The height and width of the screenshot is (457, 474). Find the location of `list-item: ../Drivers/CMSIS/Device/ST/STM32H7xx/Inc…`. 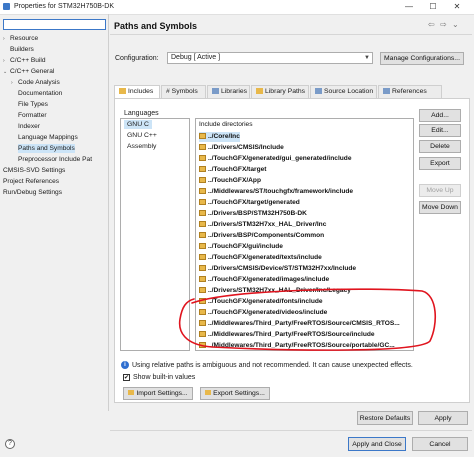

list-item: ../Drivers/CMSIS/Device/ST/STM32H7xx/Inc… is located at coordinates (277, 269).